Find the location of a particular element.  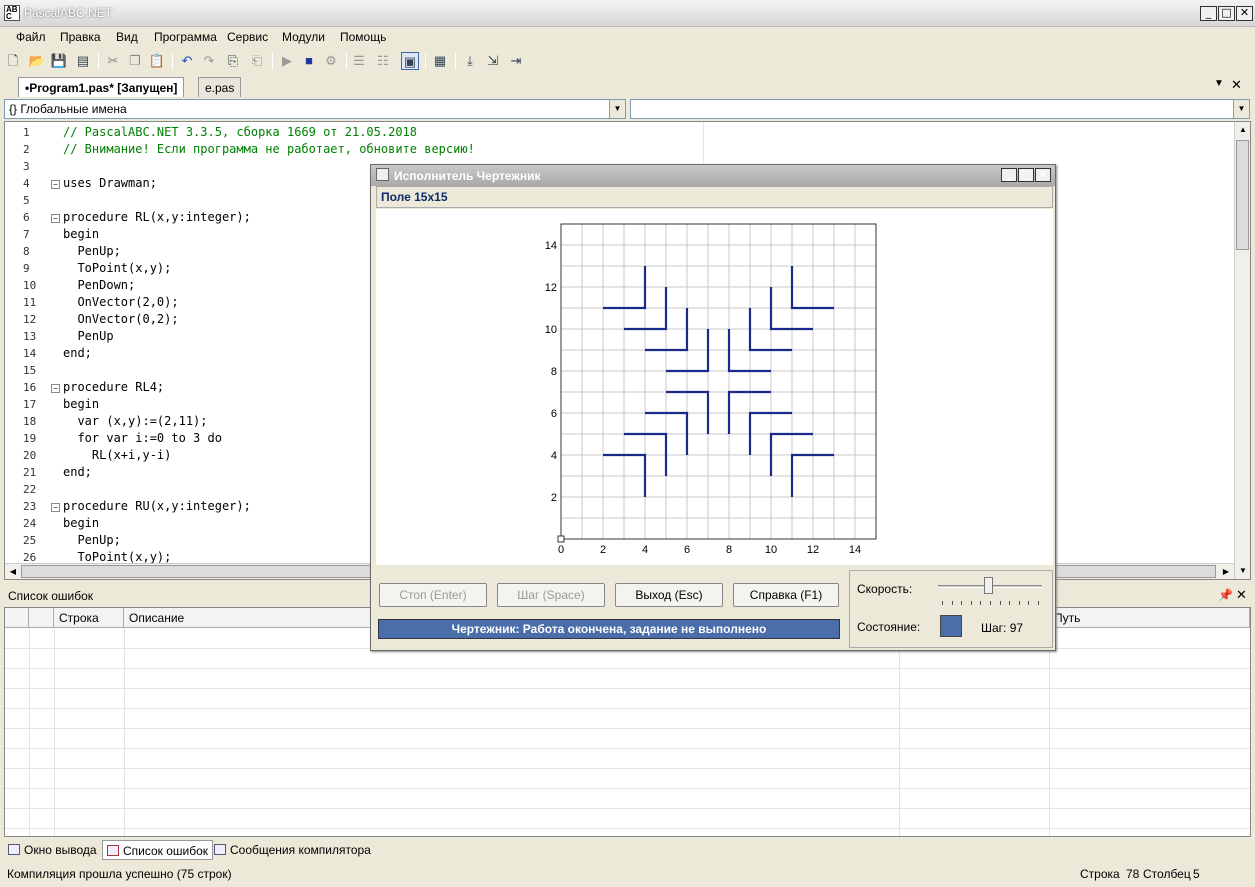

tab-label: Окно вывода is located at coordinates (60, 850).